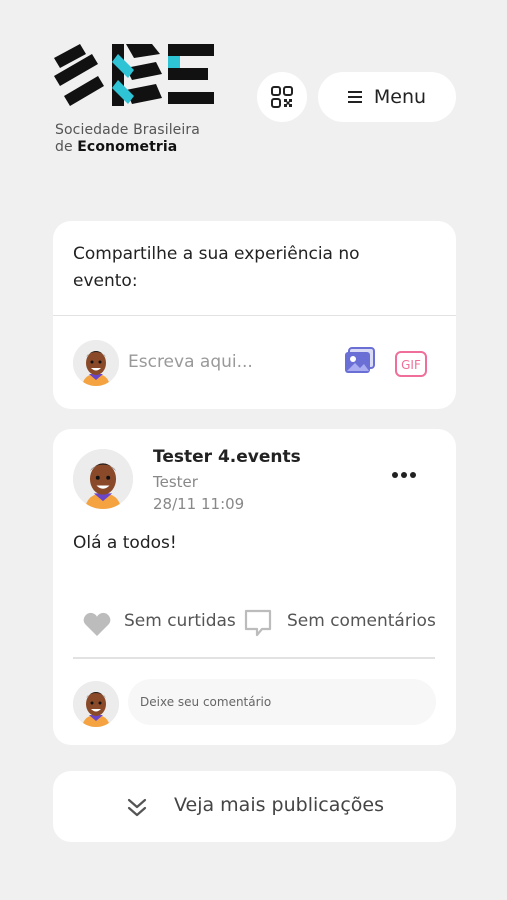 This screenshot has height=900, width=507. I want to click on qr-code-icon, so click(282, 97).